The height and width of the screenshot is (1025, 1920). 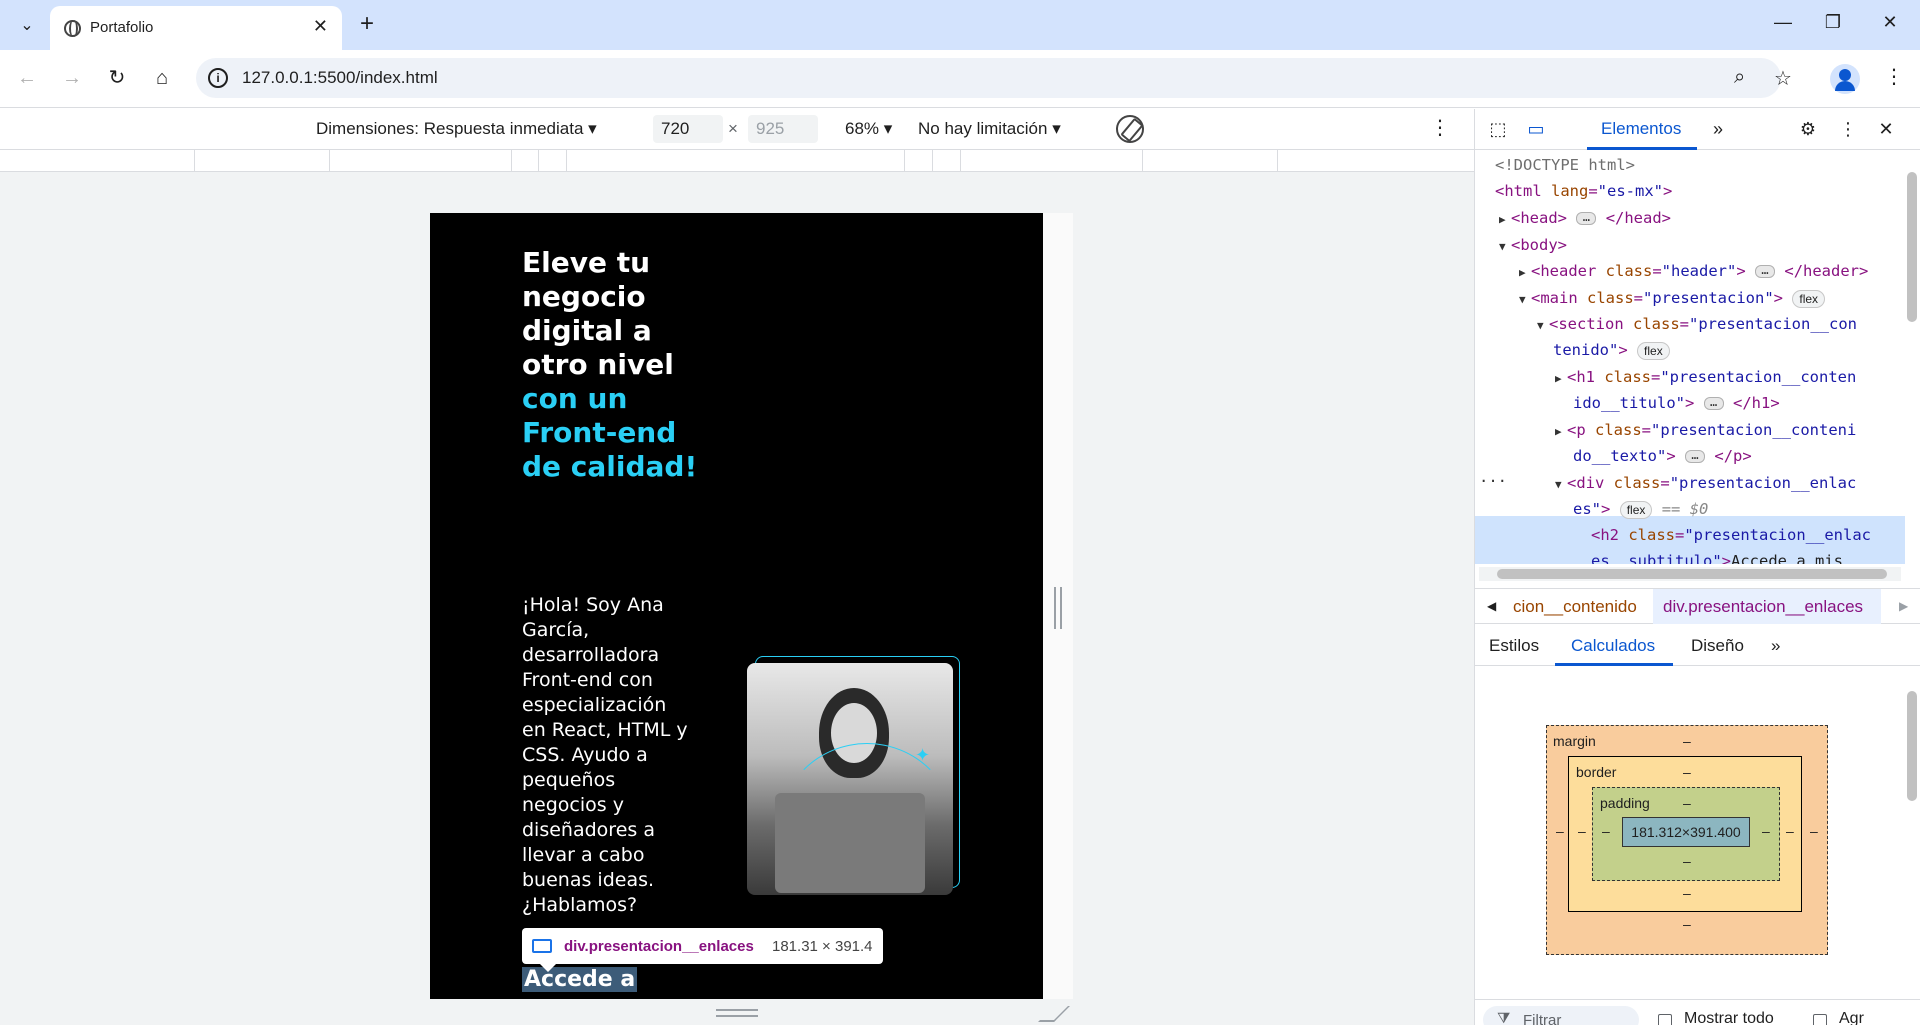 I want to click on dimensions-dropdown: Dimensiones: Respuesta inmediata ▾, so click(x=456, y=129).